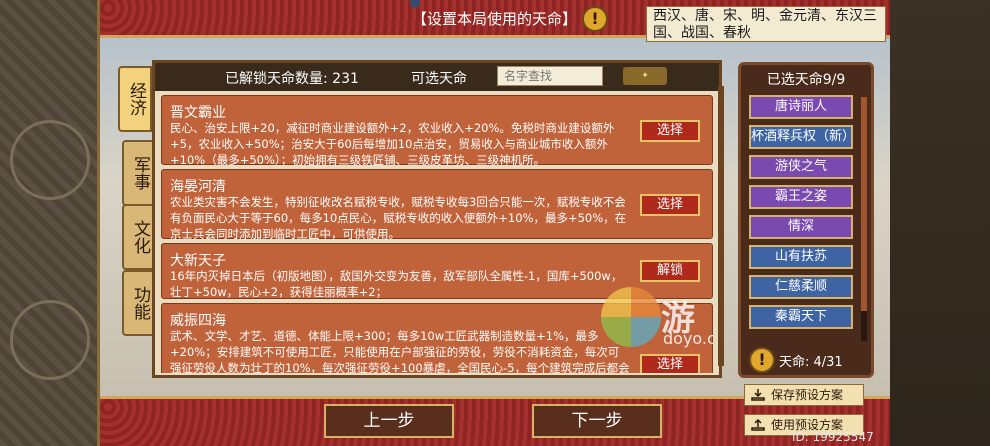  What do you see at coordinates (139, 237) in the screenshot?
I see `tab-culture: 文化` at bounding box center [139, 237].